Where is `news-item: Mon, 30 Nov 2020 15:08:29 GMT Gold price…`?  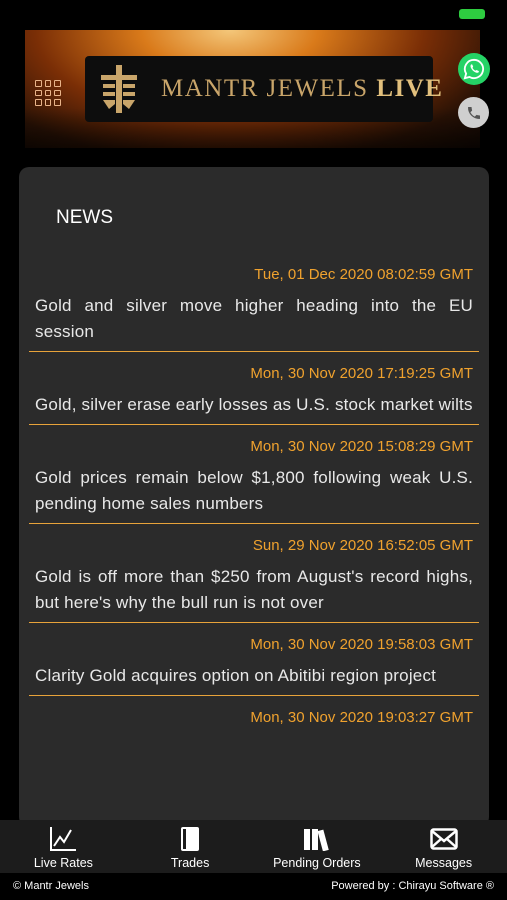
news-item: Mon, 30 Nov 2020 15:08:29 GMT Gold price… is located at coordinates (254, 480).